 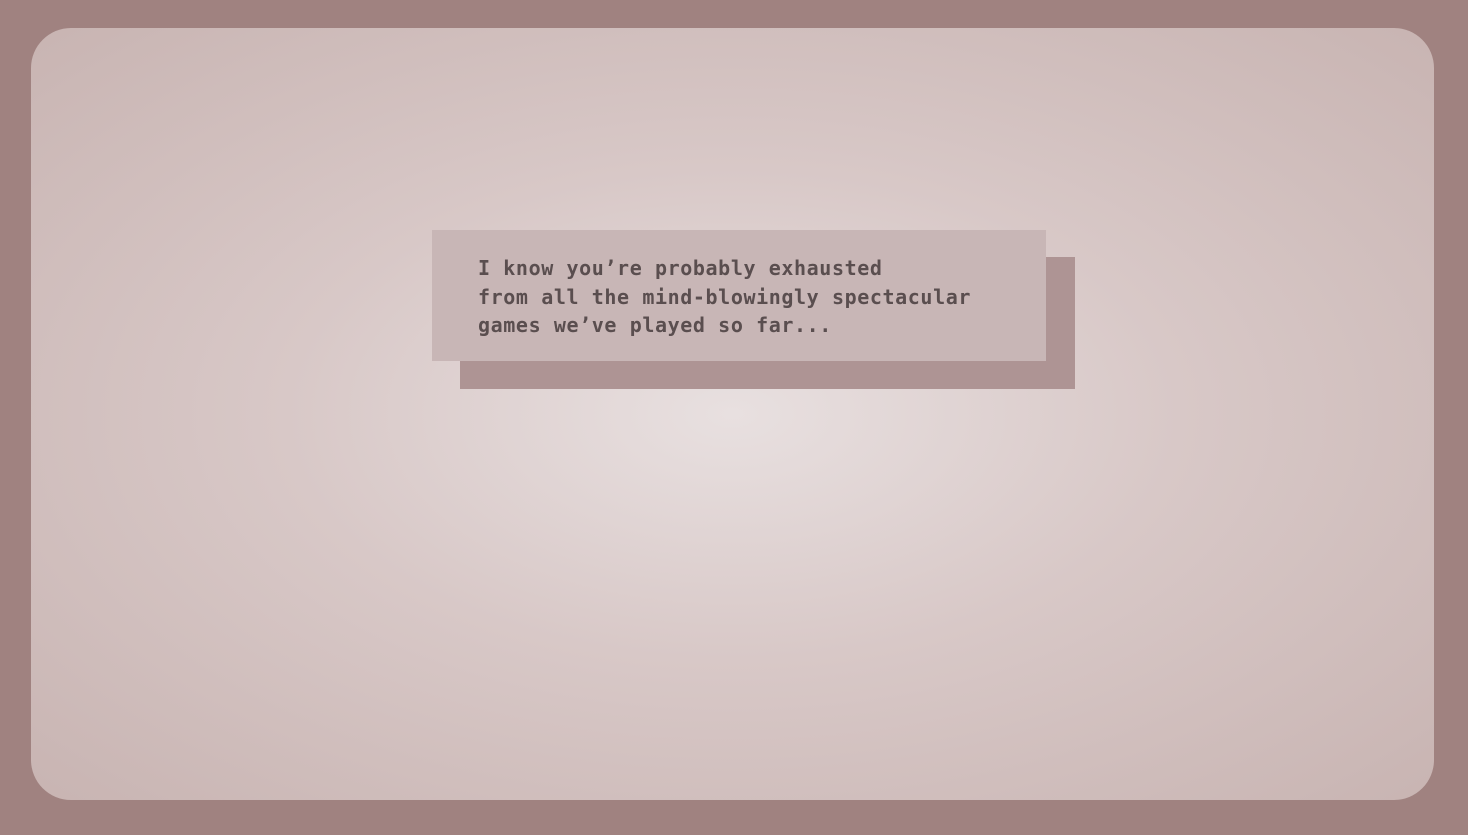 I want to click on dialog-line: from all the mind-blowingly spectacular, so click(x=724, y=296).